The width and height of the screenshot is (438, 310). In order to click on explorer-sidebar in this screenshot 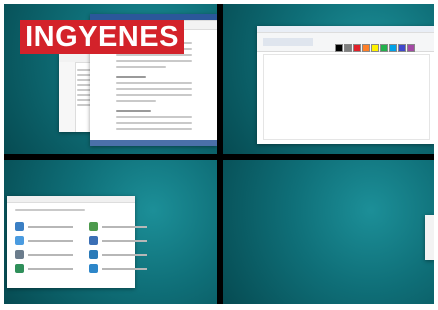, I will do `click(67, 97)`.